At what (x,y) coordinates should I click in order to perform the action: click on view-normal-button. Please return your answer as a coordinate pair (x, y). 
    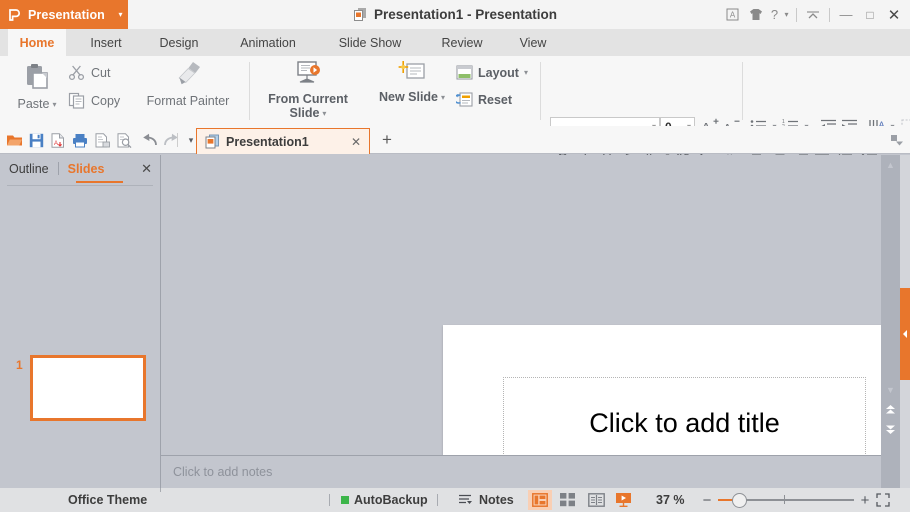
    Looking at the image, I should click on (540, 500).